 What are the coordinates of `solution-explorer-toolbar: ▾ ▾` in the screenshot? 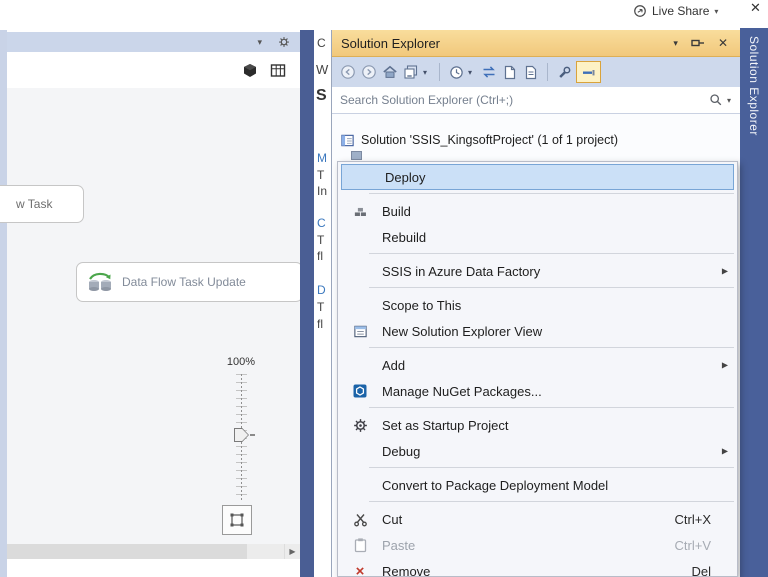 It's located at (536, 72).